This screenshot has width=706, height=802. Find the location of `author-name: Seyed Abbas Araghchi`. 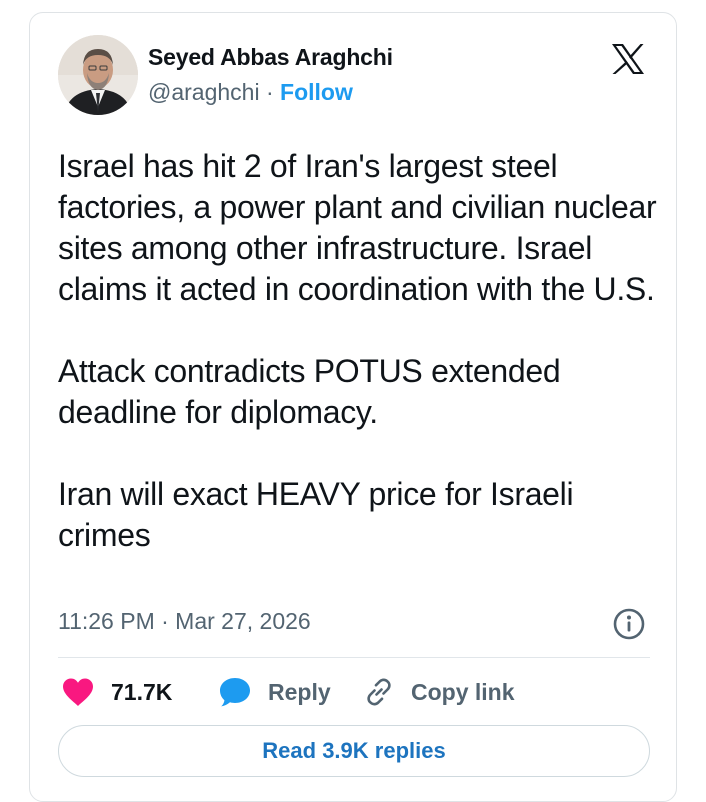

author-name: Seyed Abbas Araghchi is located at coordinates (270, 57).